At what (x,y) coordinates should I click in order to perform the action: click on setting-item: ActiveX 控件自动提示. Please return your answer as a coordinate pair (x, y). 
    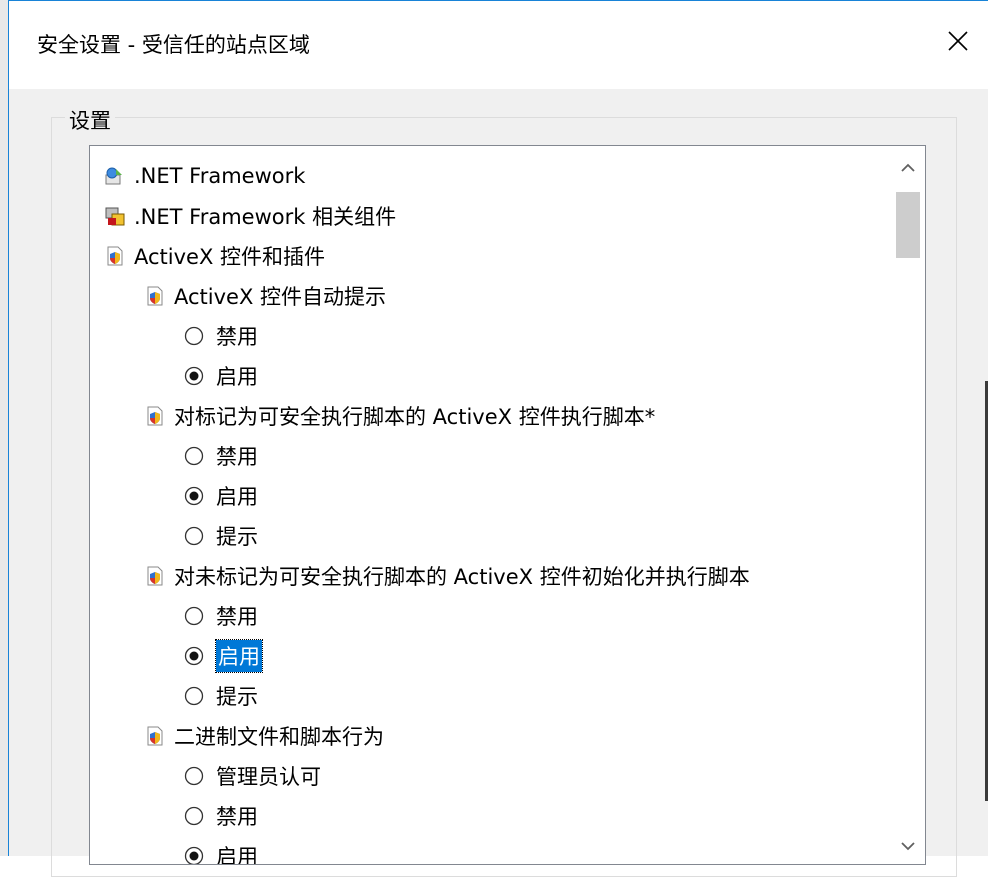
    Looking at the image, I should click on (265, 296).